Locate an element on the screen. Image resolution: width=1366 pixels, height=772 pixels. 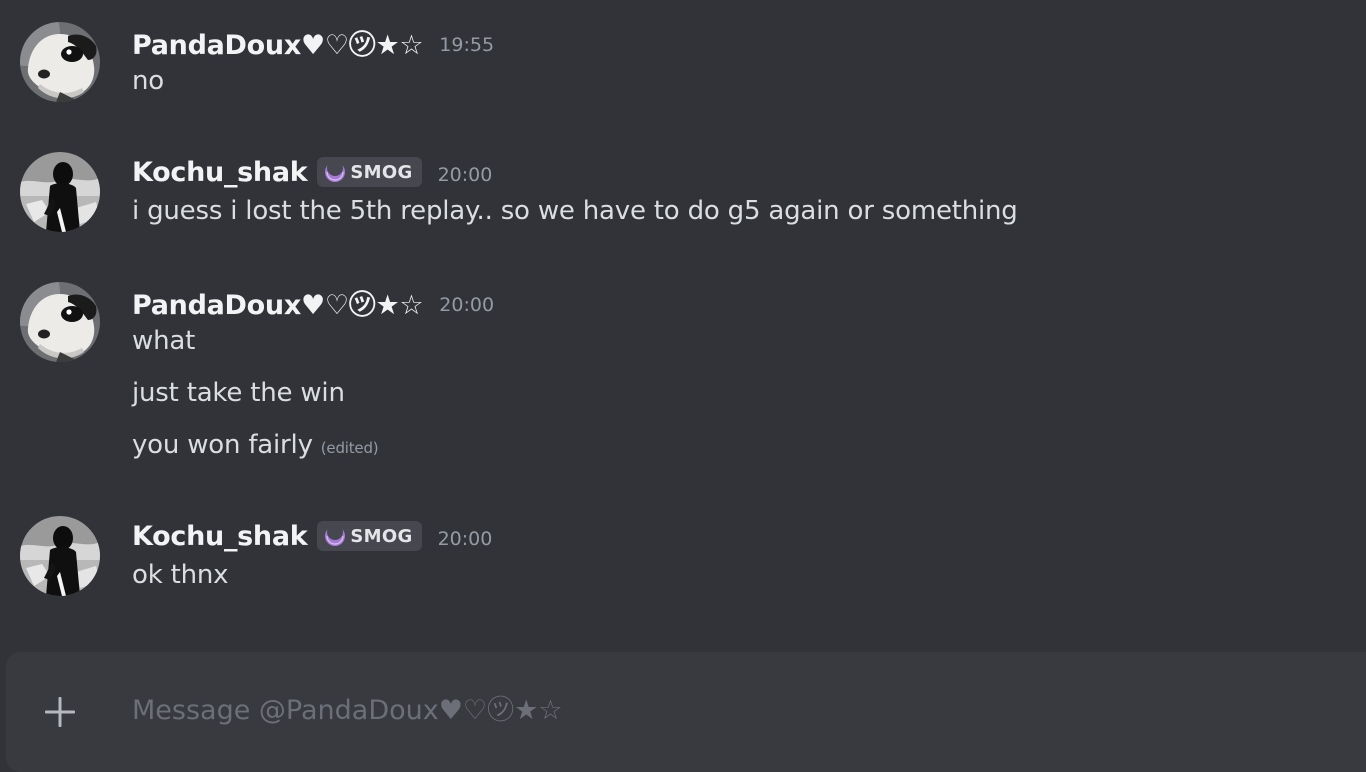
message-header: PandaDoux♥♡㋡★☆ 20:00 is located at coordinates (313, 302).